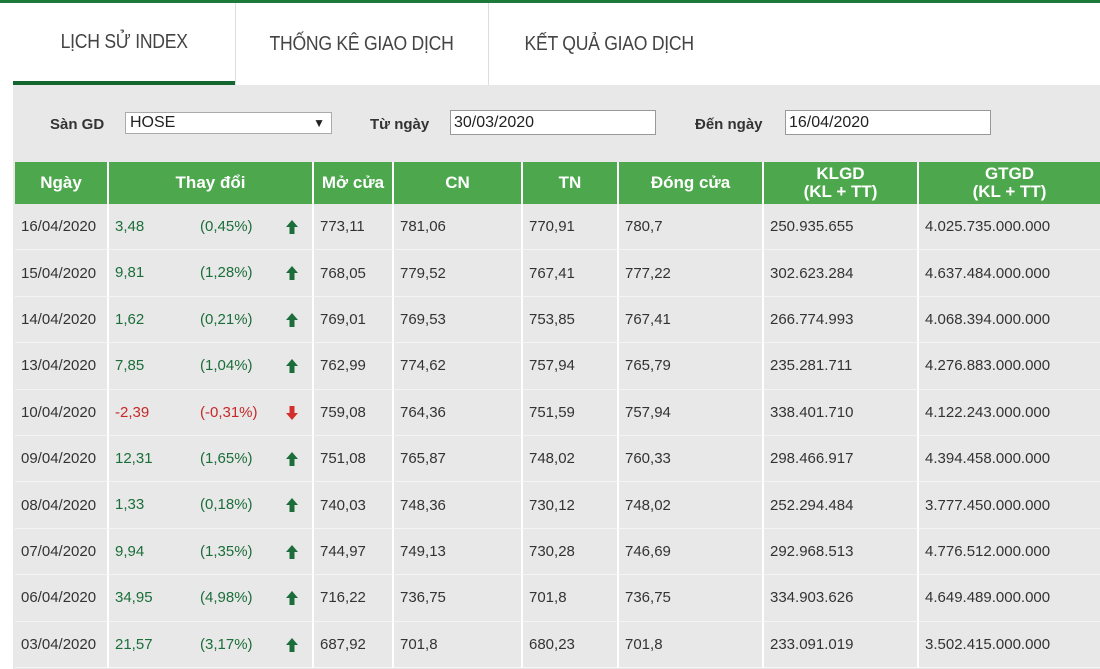 The height and width of the screenshot is (669, 1100). Describe the element at coordinates (229, 412) in the screenshot. I see `change-percent: (-0,31%)` at that location.